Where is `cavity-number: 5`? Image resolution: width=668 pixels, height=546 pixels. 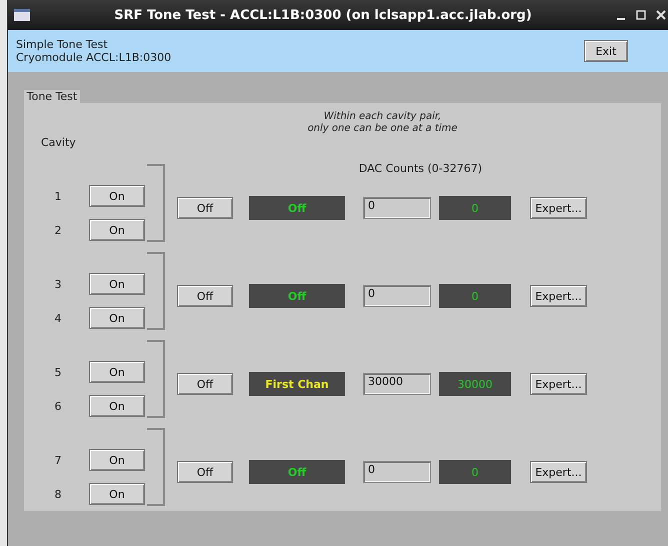 cavity-number: 5 is located at coordinates (58, 372).